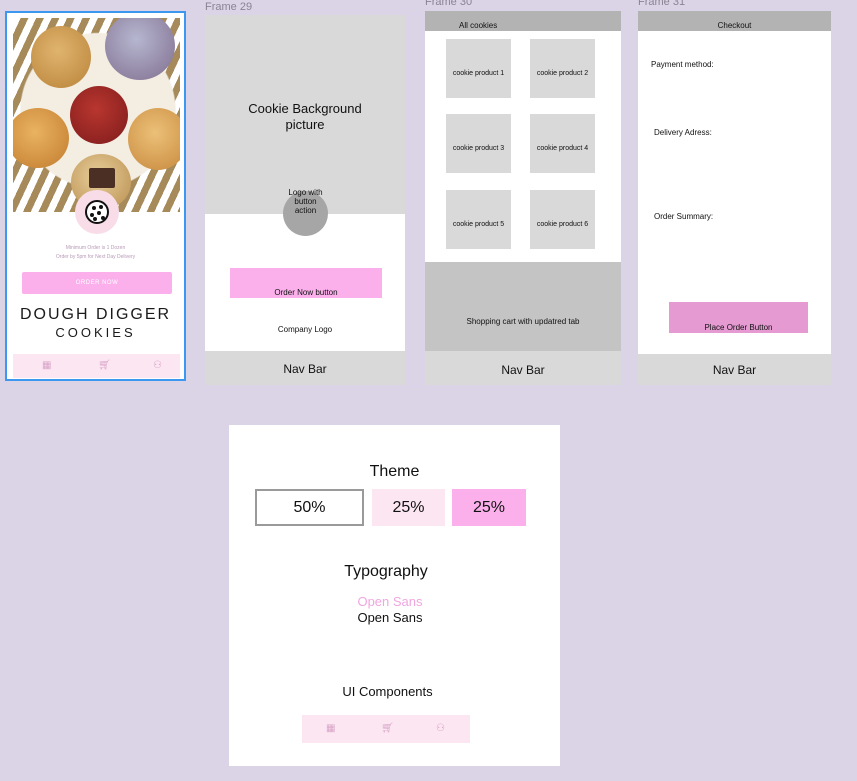 Image resolution: width=857 pixels, height=781 pixels. Describe the element at coordinates (738, 317) in the screenshot. I see `place-order-button: Place Order Button` at that location.